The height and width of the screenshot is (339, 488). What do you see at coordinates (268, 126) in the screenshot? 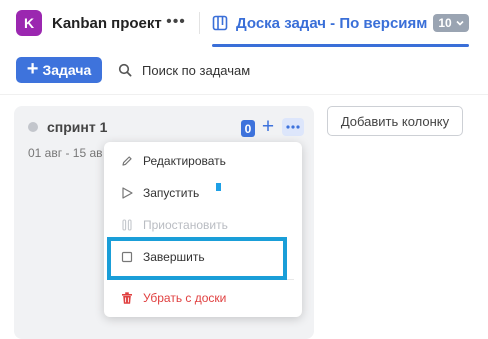
I see `column-add-task-button: +` at bounding box center [268, 126].